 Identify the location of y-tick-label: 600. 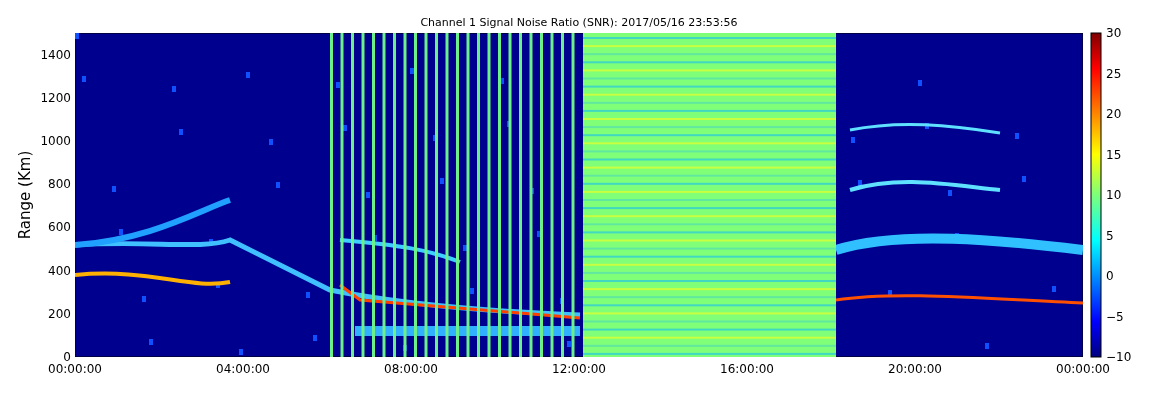
(59, 227).